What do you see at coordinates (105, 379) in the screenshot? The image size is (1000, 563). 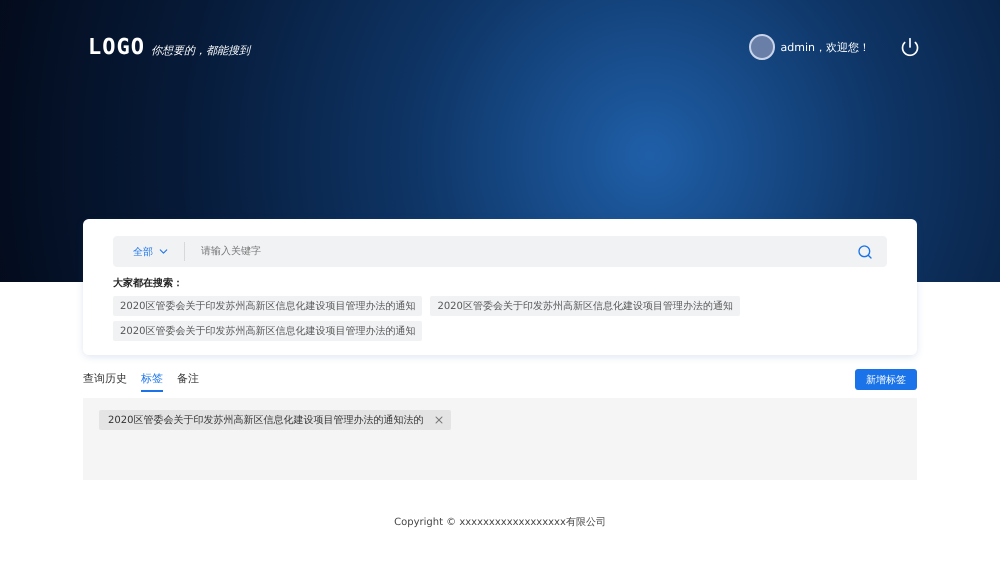 I see `tab: 查询历史` at bounding box center [105, 379].